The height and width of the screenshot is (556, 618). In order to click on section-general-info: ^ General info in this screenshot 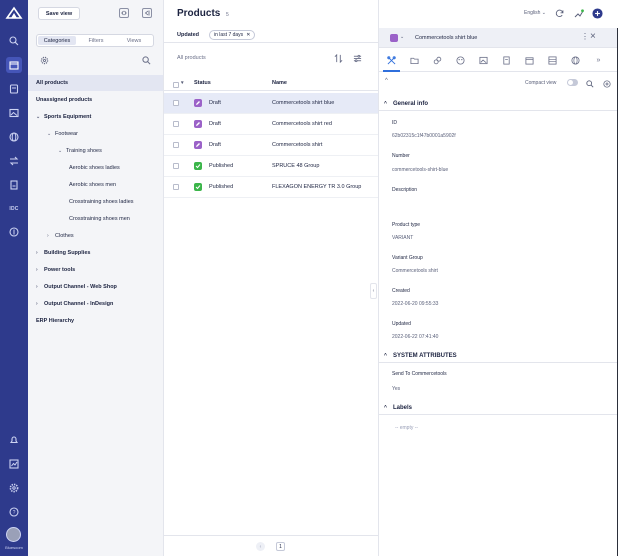, I will do `click(498, 104)`.